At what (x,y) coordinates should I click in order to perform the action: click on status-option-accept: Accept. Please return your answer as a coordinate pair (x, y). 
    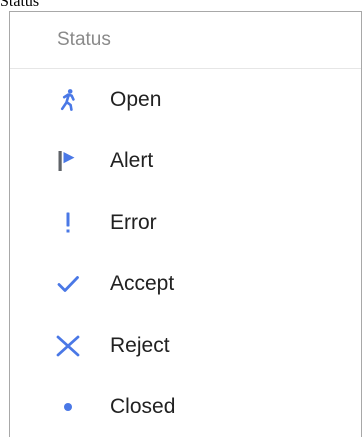
    Looking at the image, I should click on (185, 285).